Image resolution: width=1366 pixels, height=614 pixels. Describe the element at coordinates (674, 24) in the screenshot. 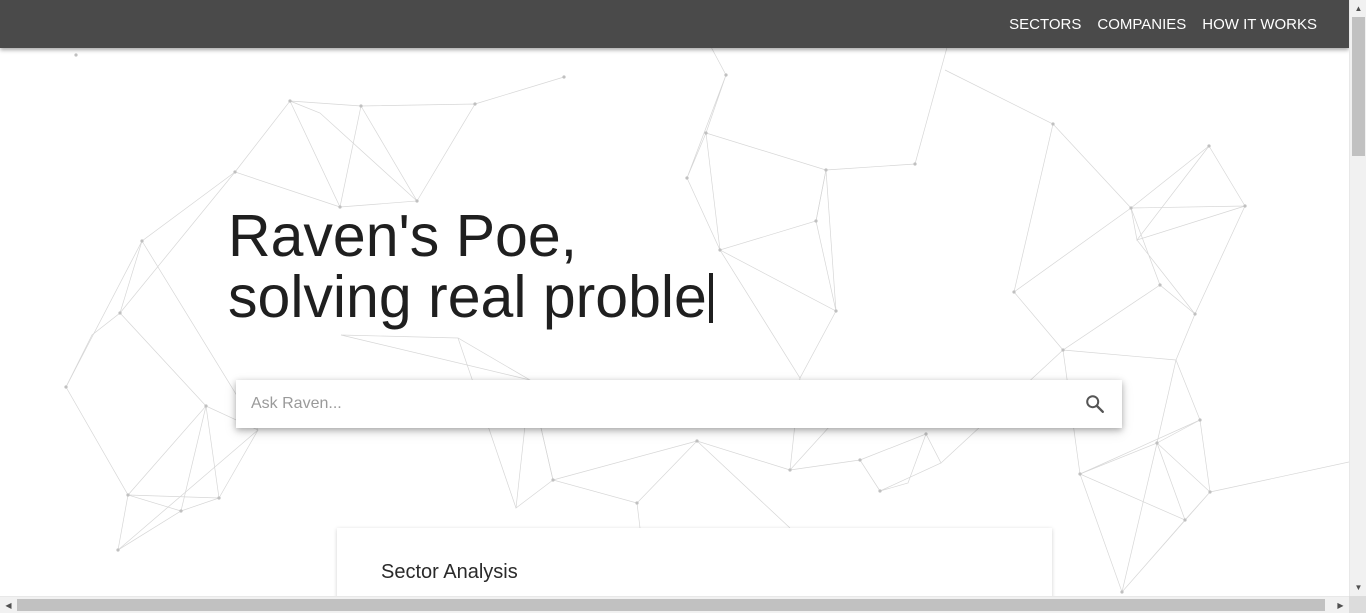

I see `top-navbar: SECTORS COMPANIES HOW IT WORKS` at that location.